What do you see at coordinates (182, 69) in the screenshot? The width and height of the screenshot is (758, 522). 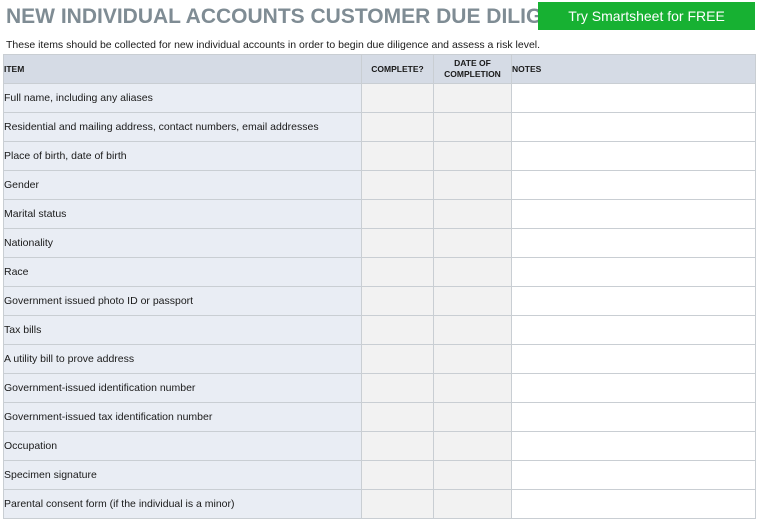 I see `column-header-item: ITEM` at bounding box center [182, 69].